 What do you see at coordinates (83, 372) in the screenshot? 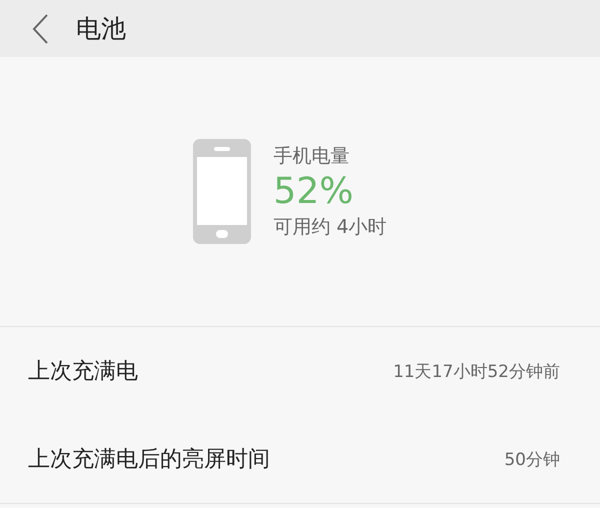
I see `row-label: 上次充满电` at bounding box center [83, 372].